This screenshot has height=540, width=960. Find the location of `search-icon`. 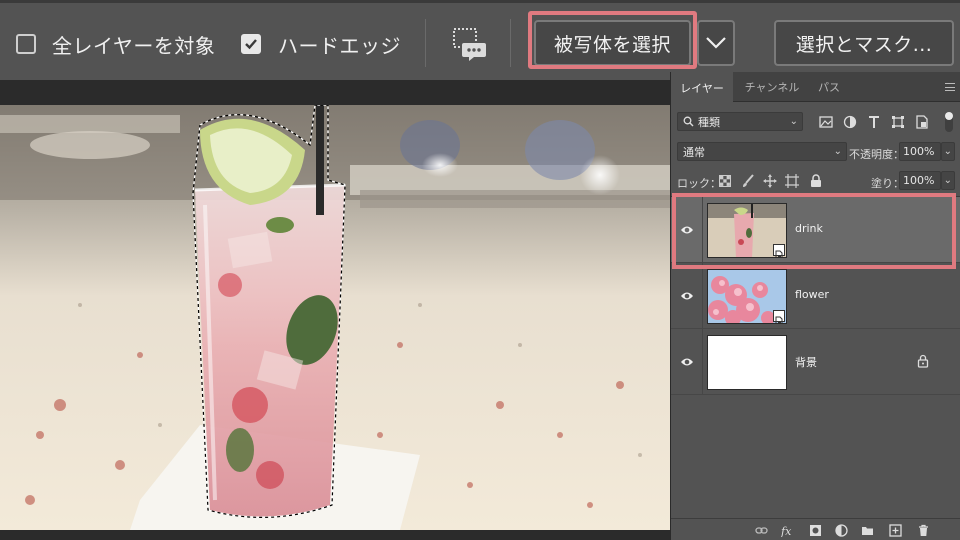

search-icon is located at coordinates (688, 121).